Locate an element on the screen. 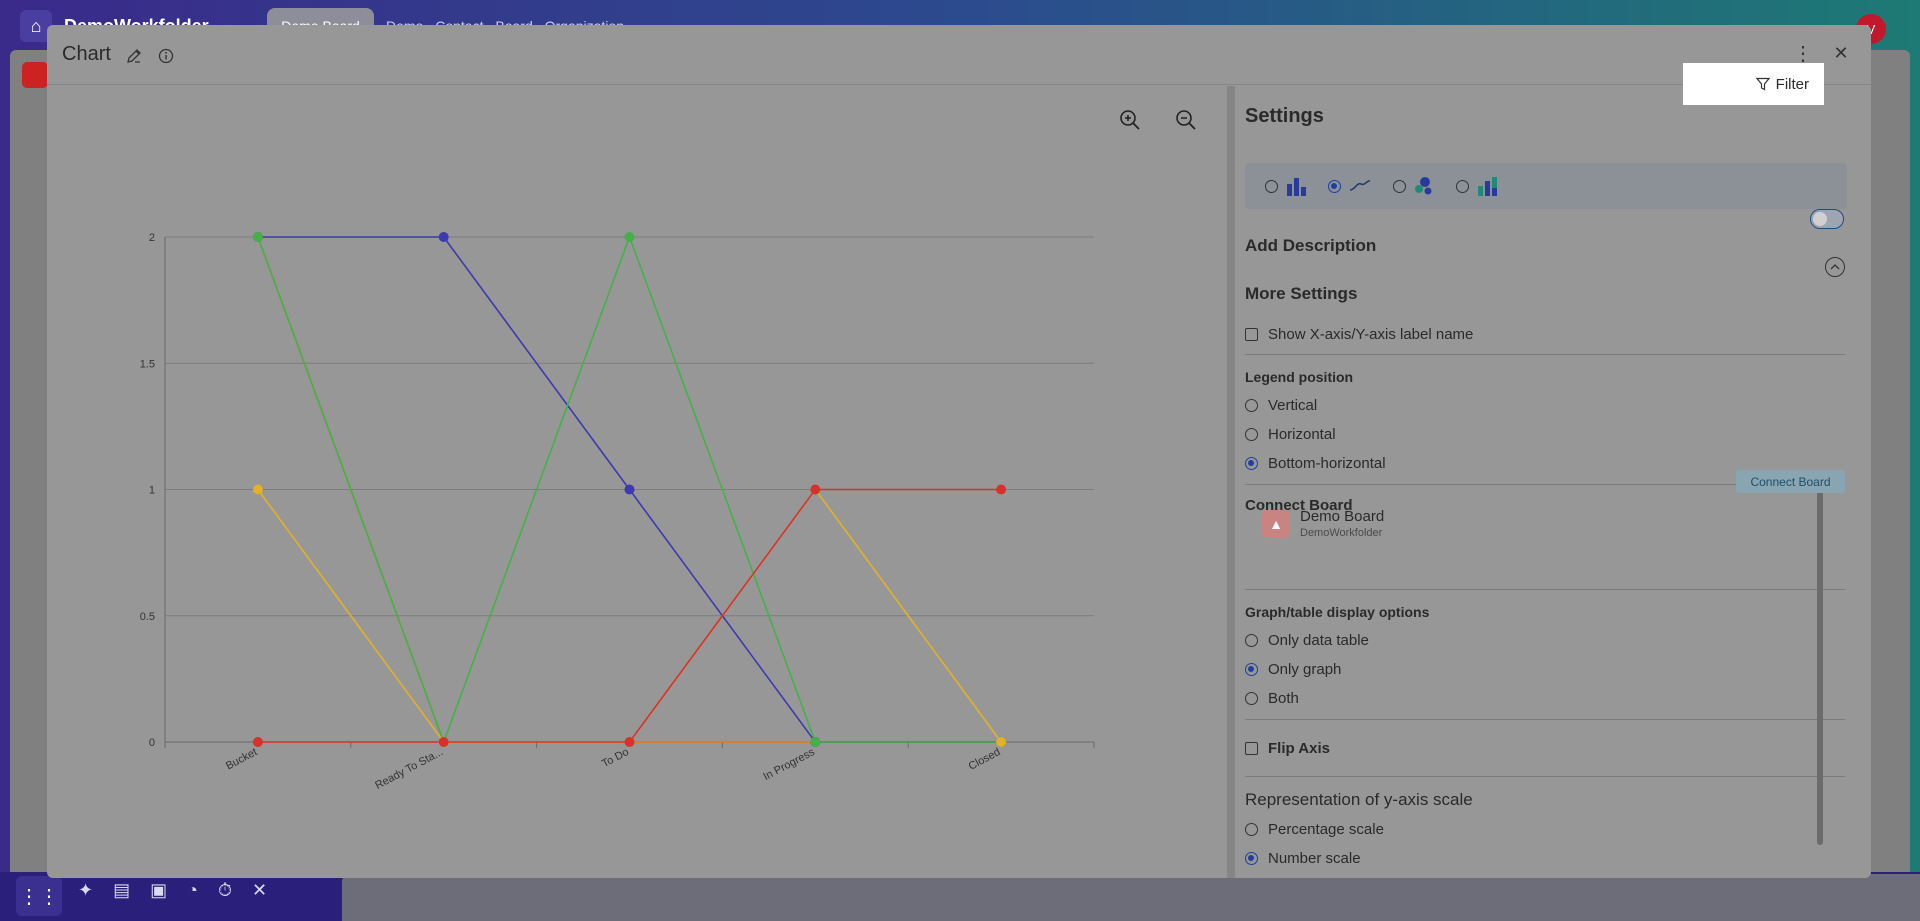 The width and height of the screenshot is (1920, 921). show-axis-label-text: Show X-axis/Y-axis label name is located at coordinates (1371, 334).